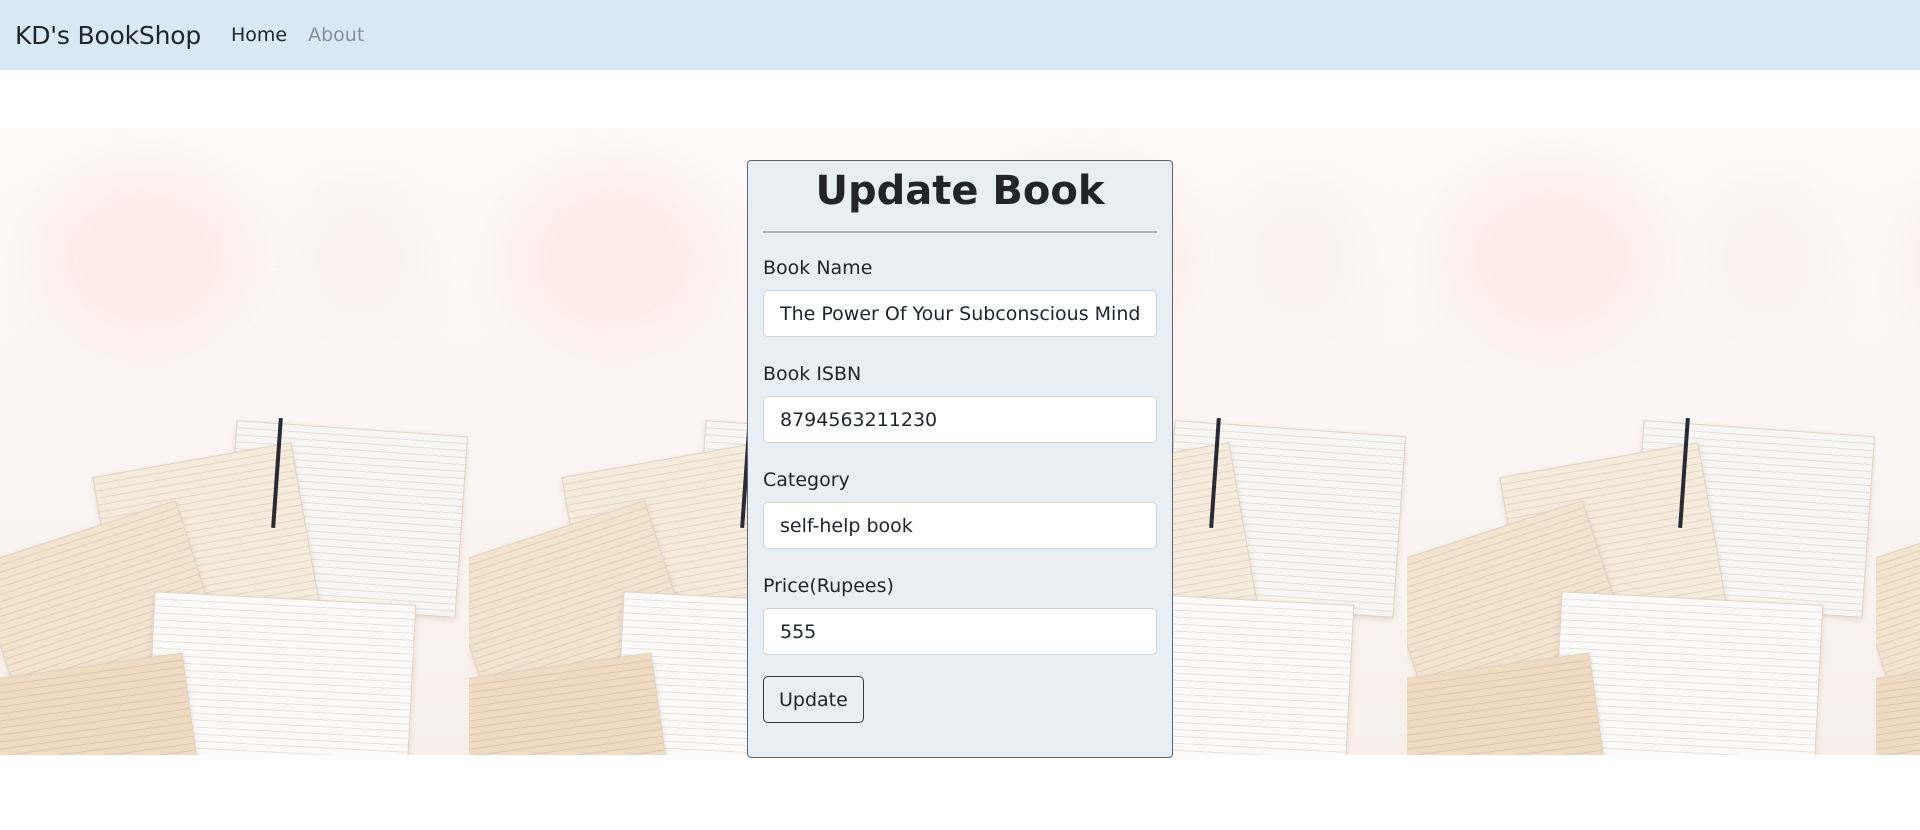 The width and height of the screenshot is (1920, 830). What do you see at coordinates (960, 631) in the screenshot?
I see `price-input` at bounding box center [960, 631].